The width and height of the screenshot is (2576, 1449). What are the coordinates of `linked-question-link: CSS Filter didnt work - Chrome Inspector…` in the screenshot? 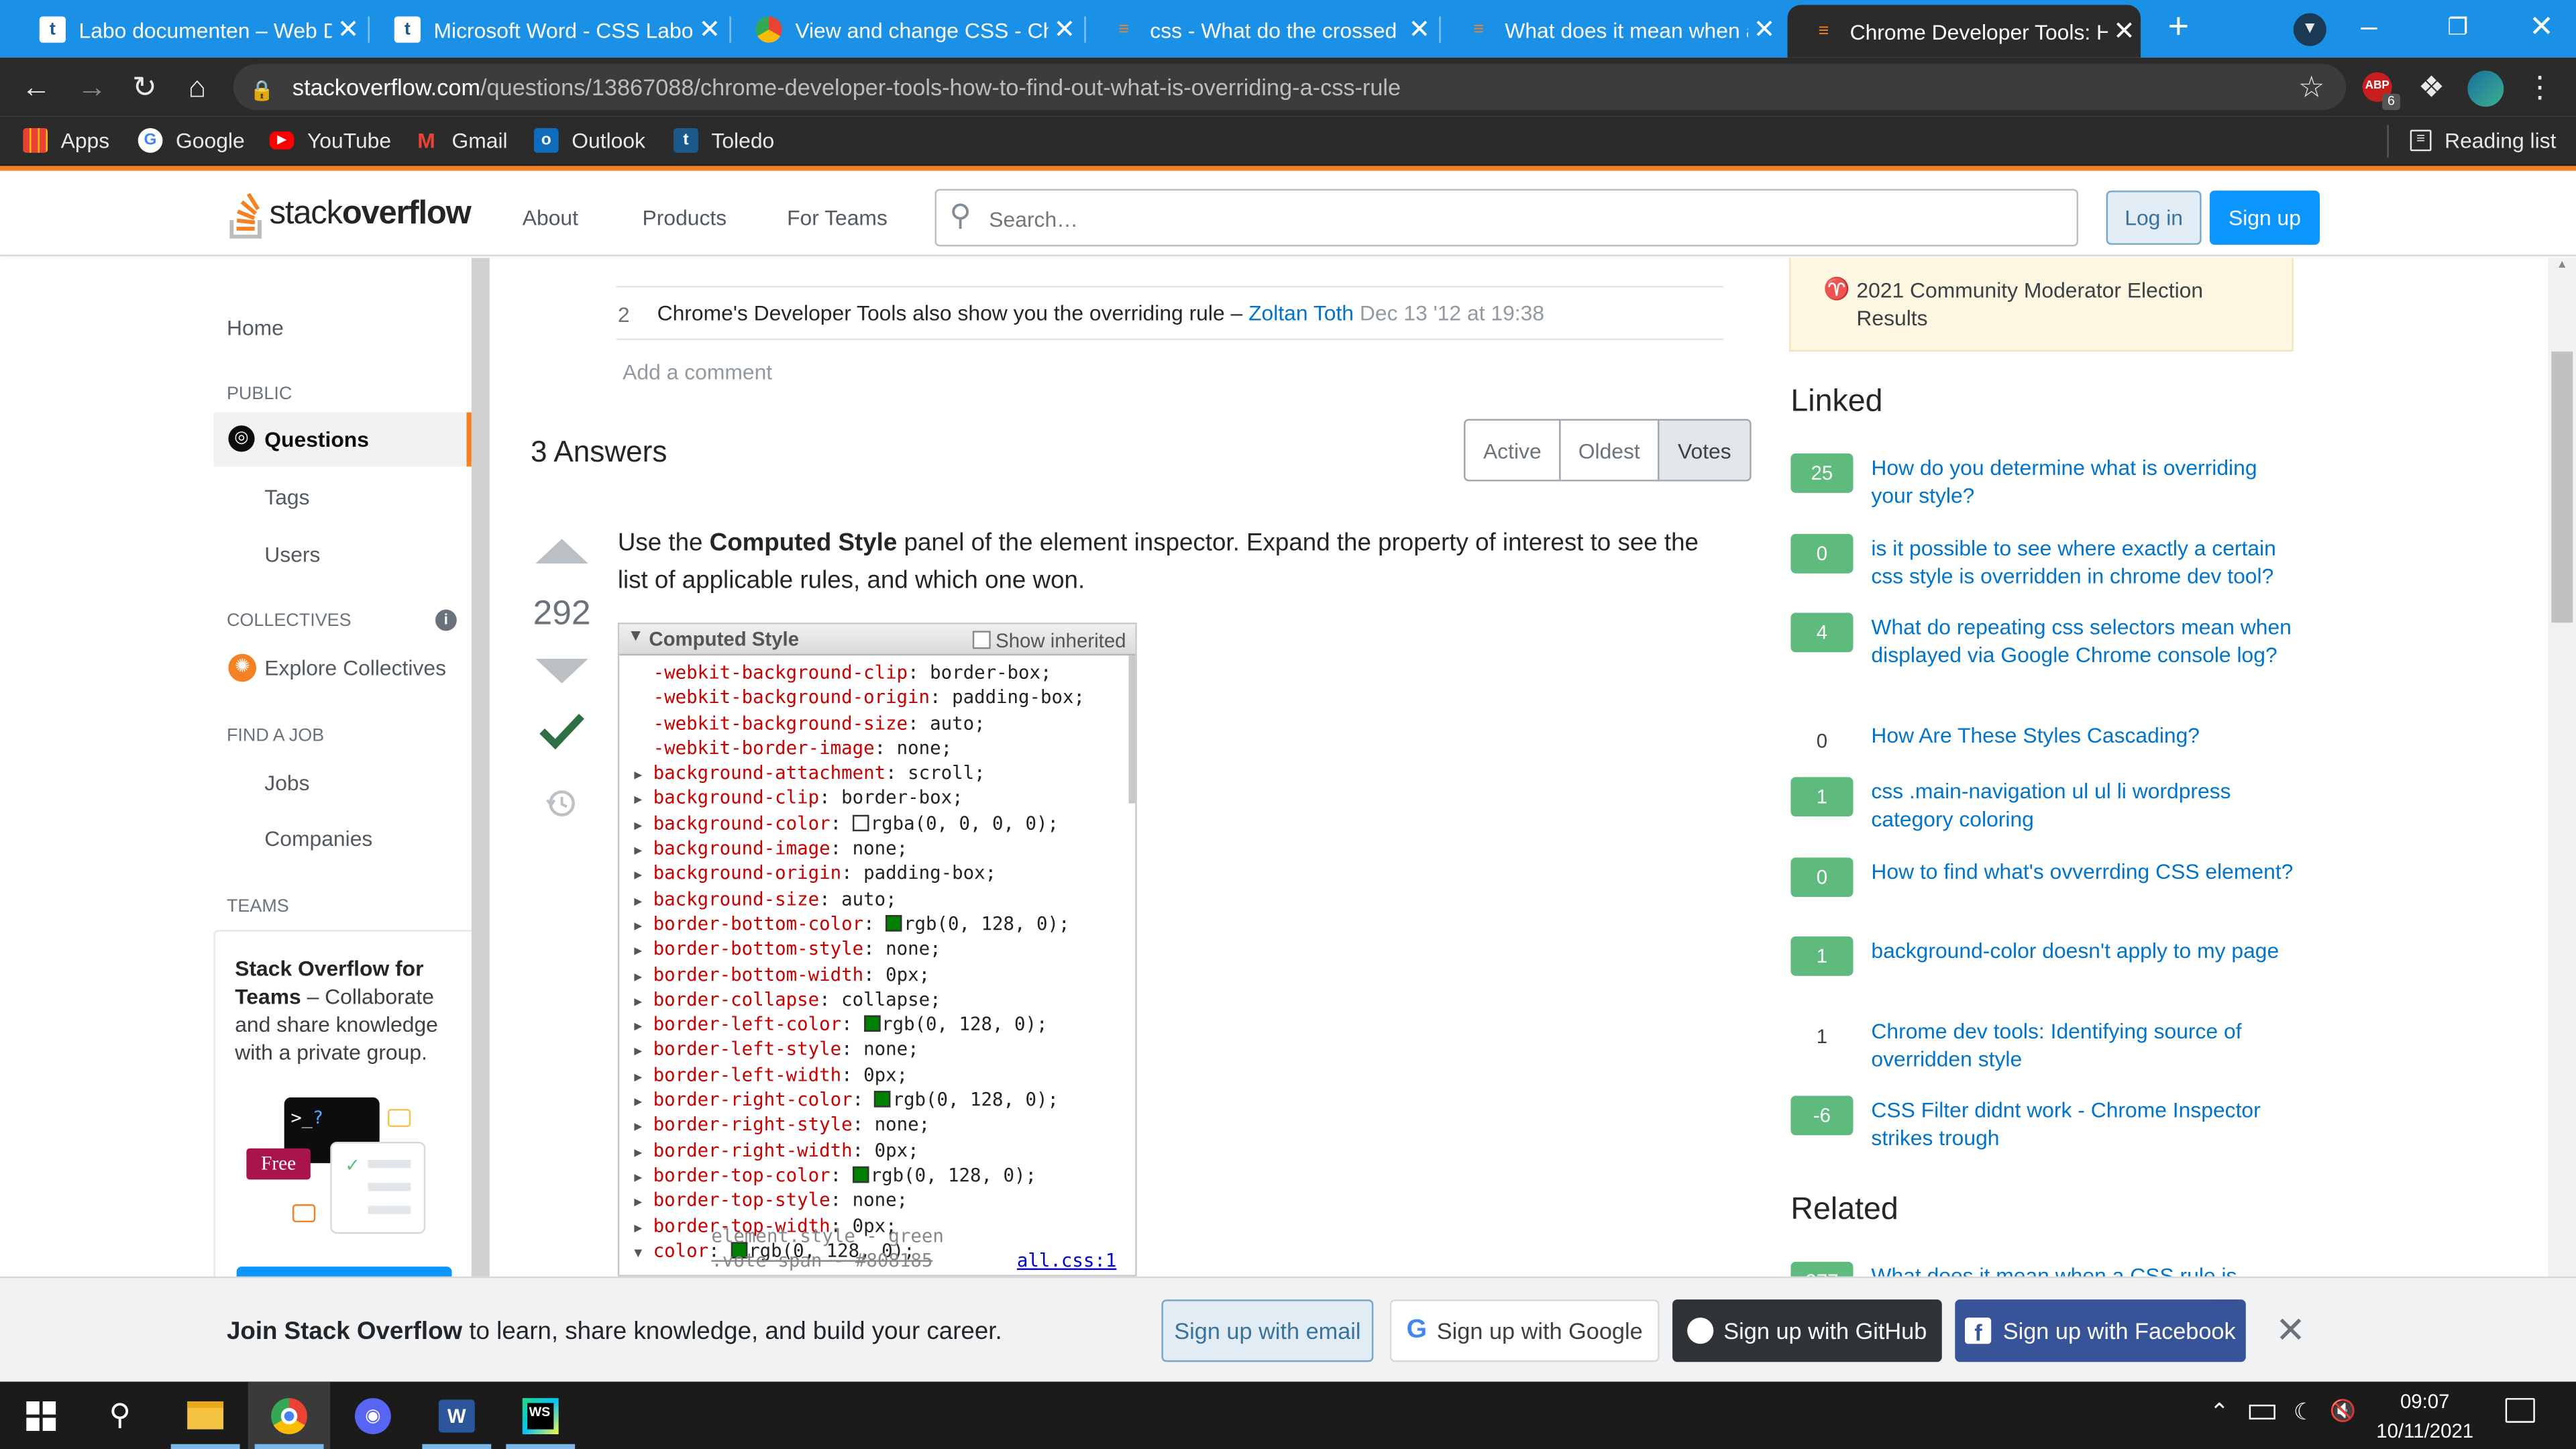 It's located at (2086, 1123).